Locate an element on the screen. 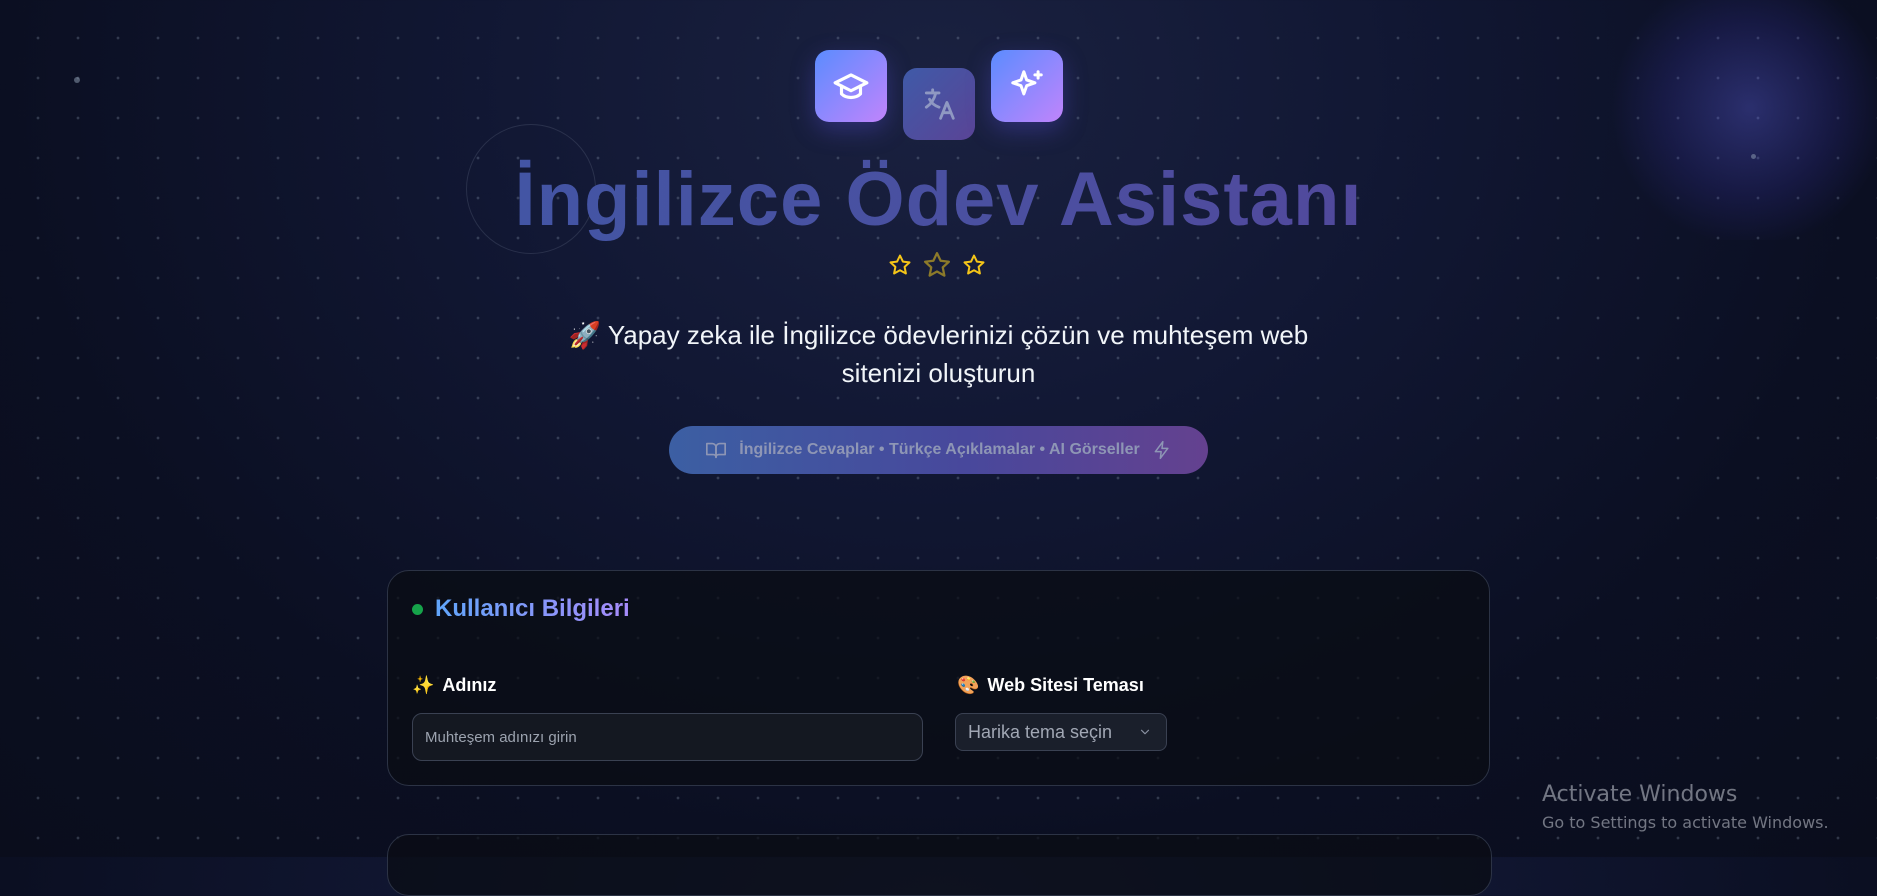 Image resolution: width=1877 pixels, height=896 pixels. graduation-cap-badge is located at coordinates (851, 86).